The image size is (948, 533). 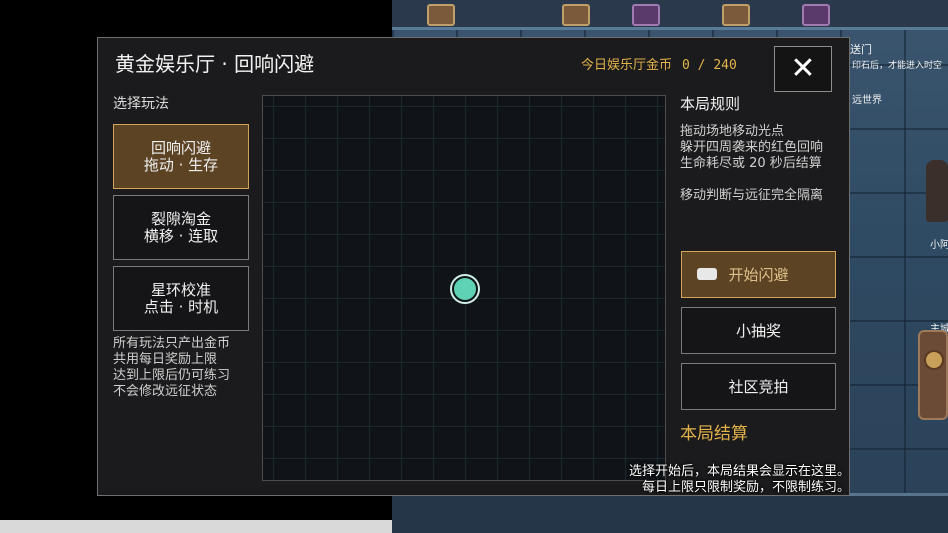 I want to click on coins-value: 0 / 240, so click(x=709, y=65).